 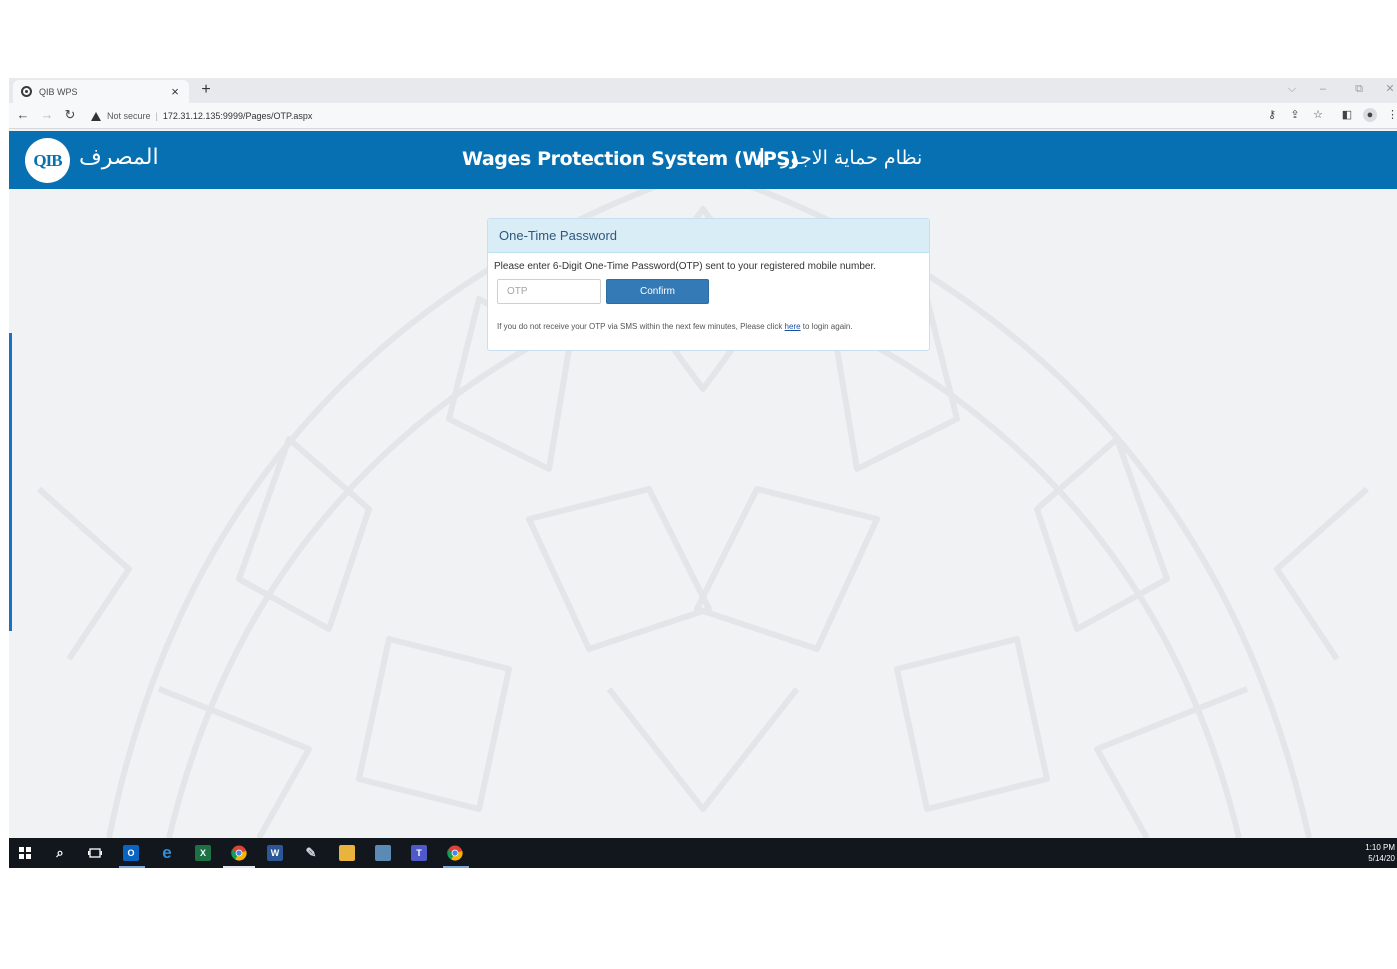 What do you see at coordinates (1323, 89) in the screenshot?
I see `minimize-icon: –` at bounding box center [1323, 89].